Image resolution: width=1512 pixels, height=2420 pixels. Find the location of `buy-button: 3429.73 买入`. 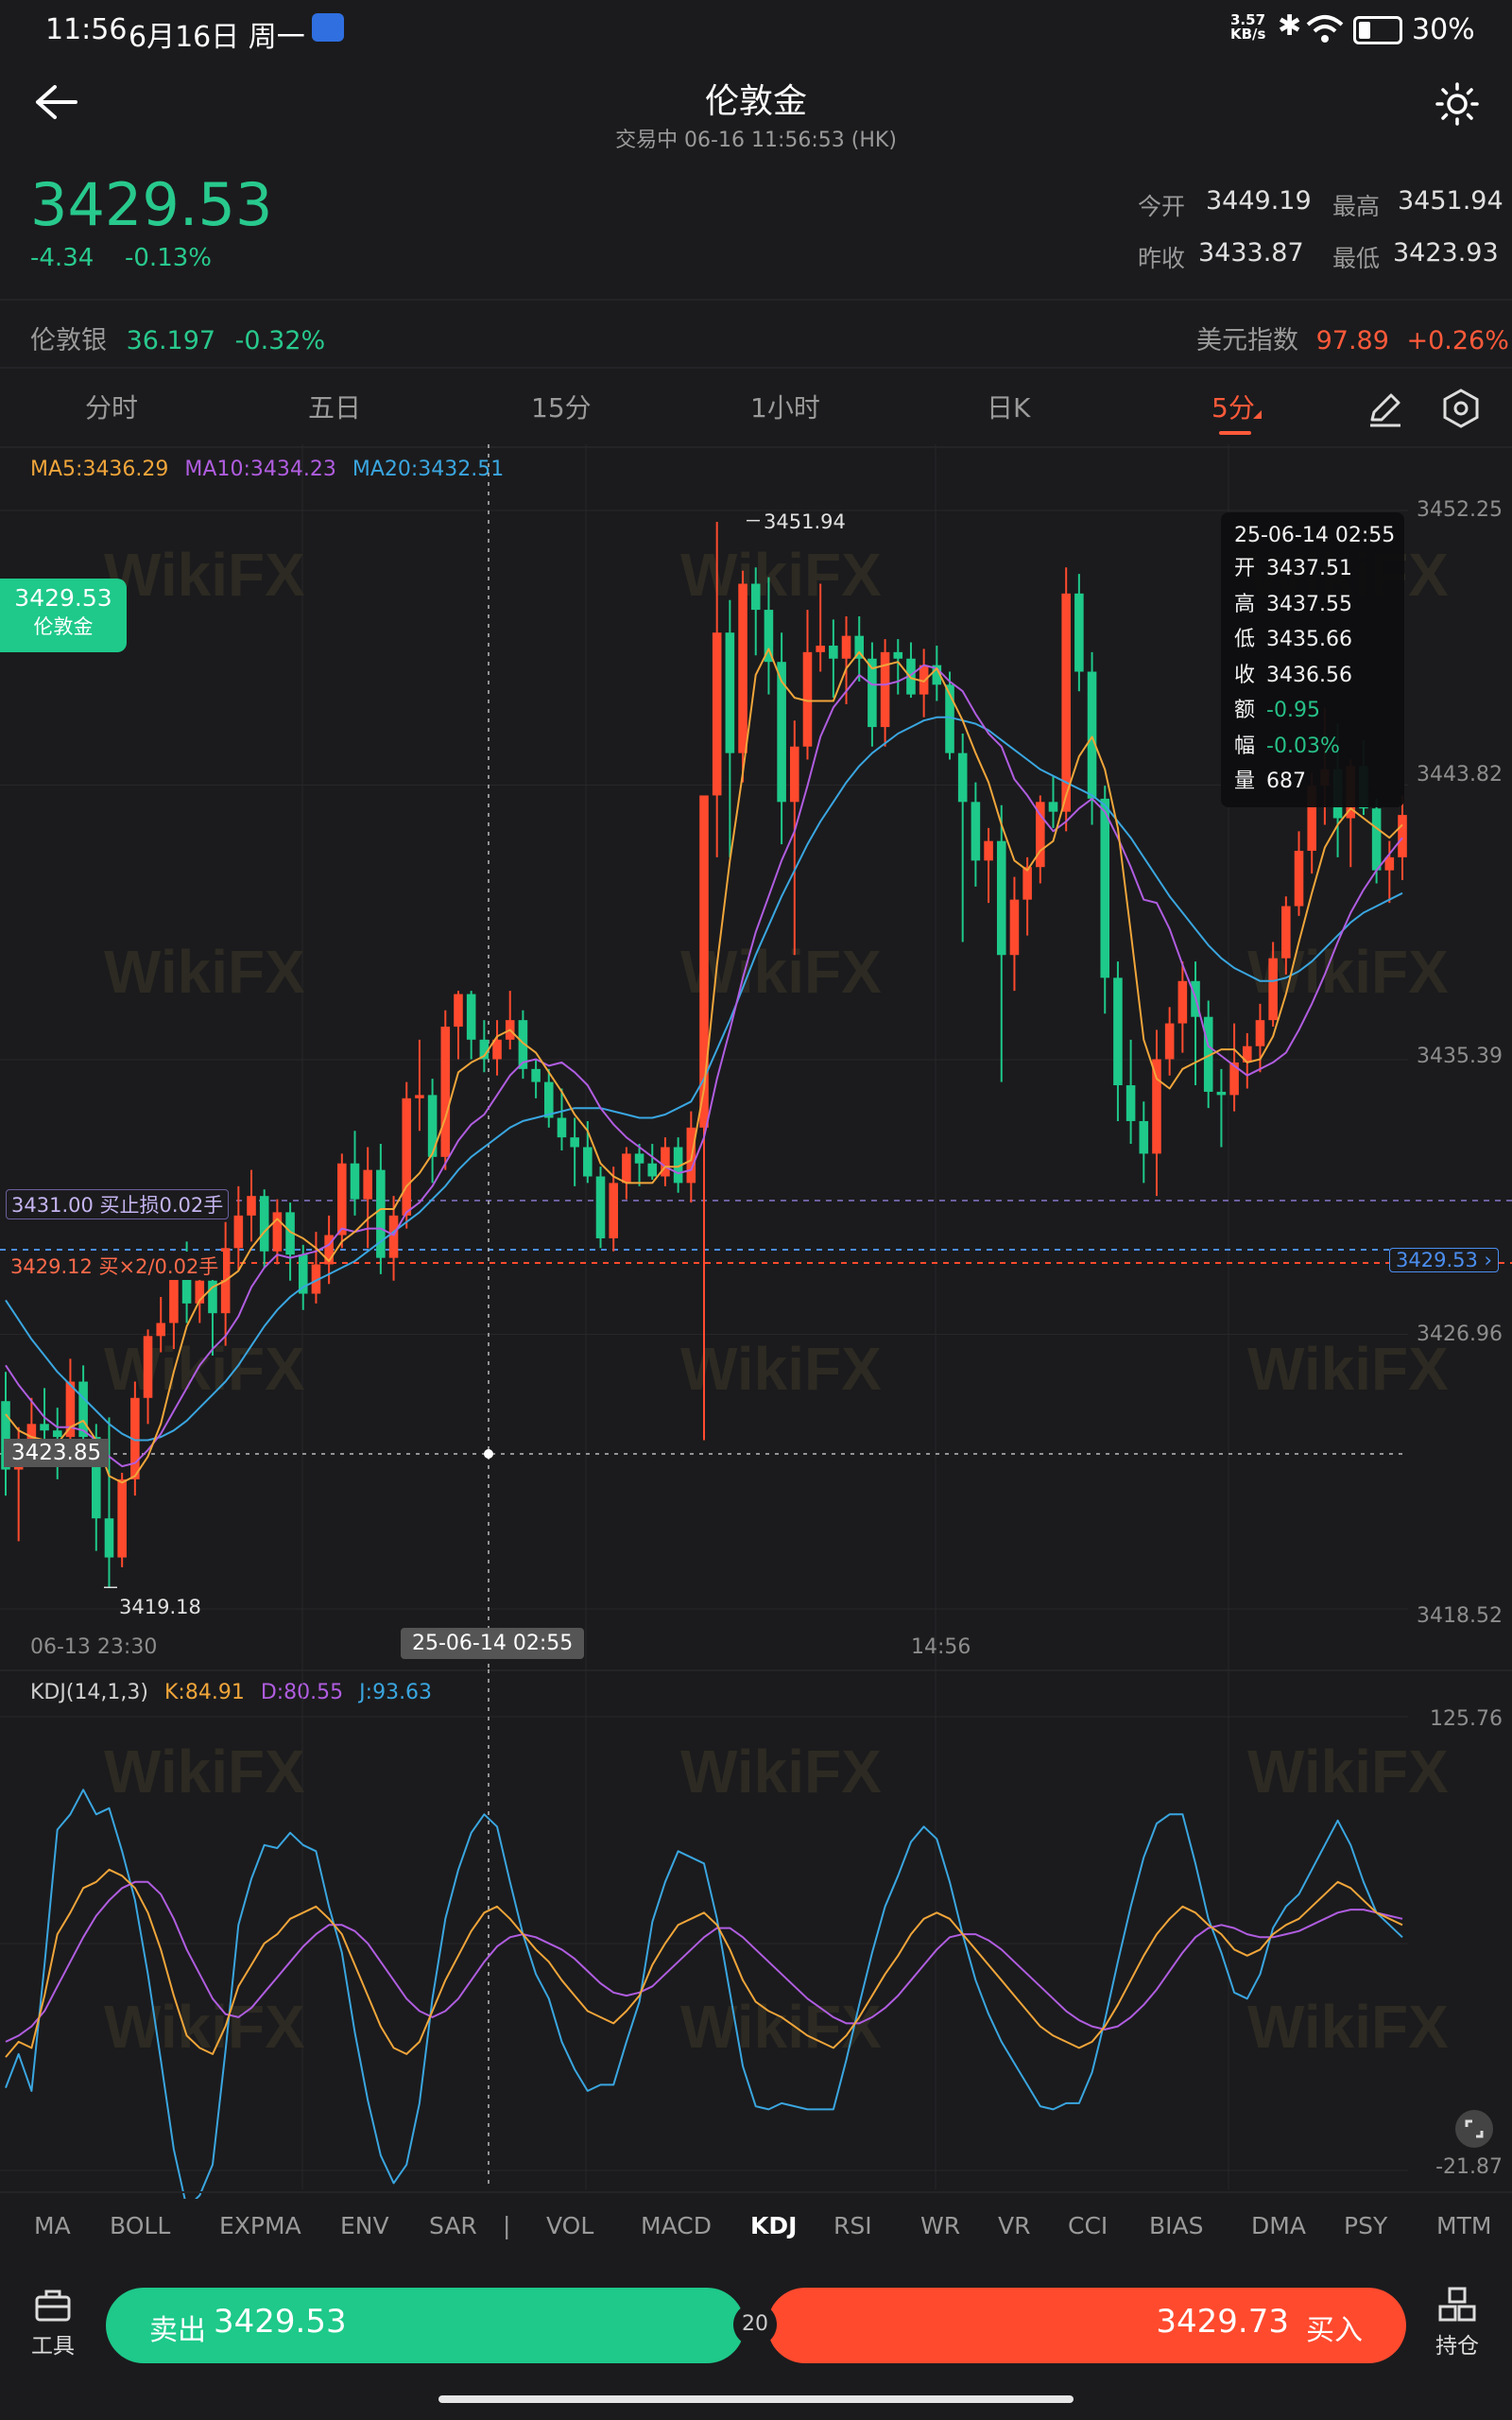

buy-button: 3429.73 买入 is located at coordinates (1086, 2325).